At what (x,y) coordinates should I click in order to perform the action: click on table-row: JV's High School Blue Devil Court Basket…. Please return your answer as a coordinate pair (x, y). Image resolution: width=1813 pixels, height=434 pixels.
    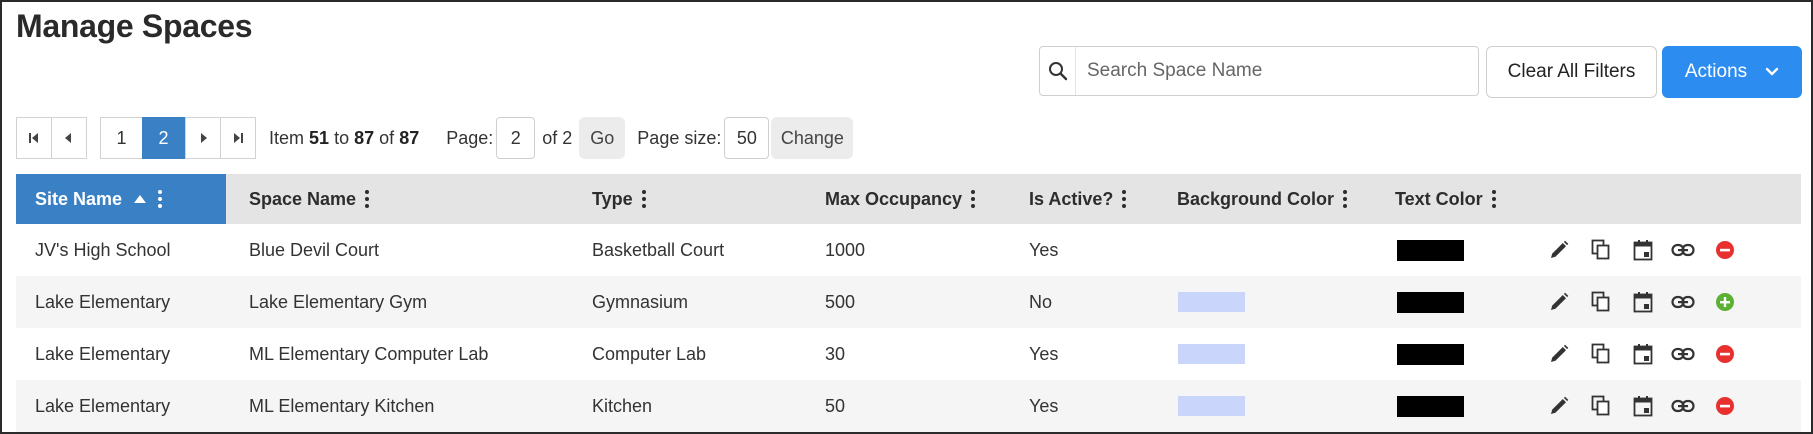
    Looking at the image, I should click on (908, 250).